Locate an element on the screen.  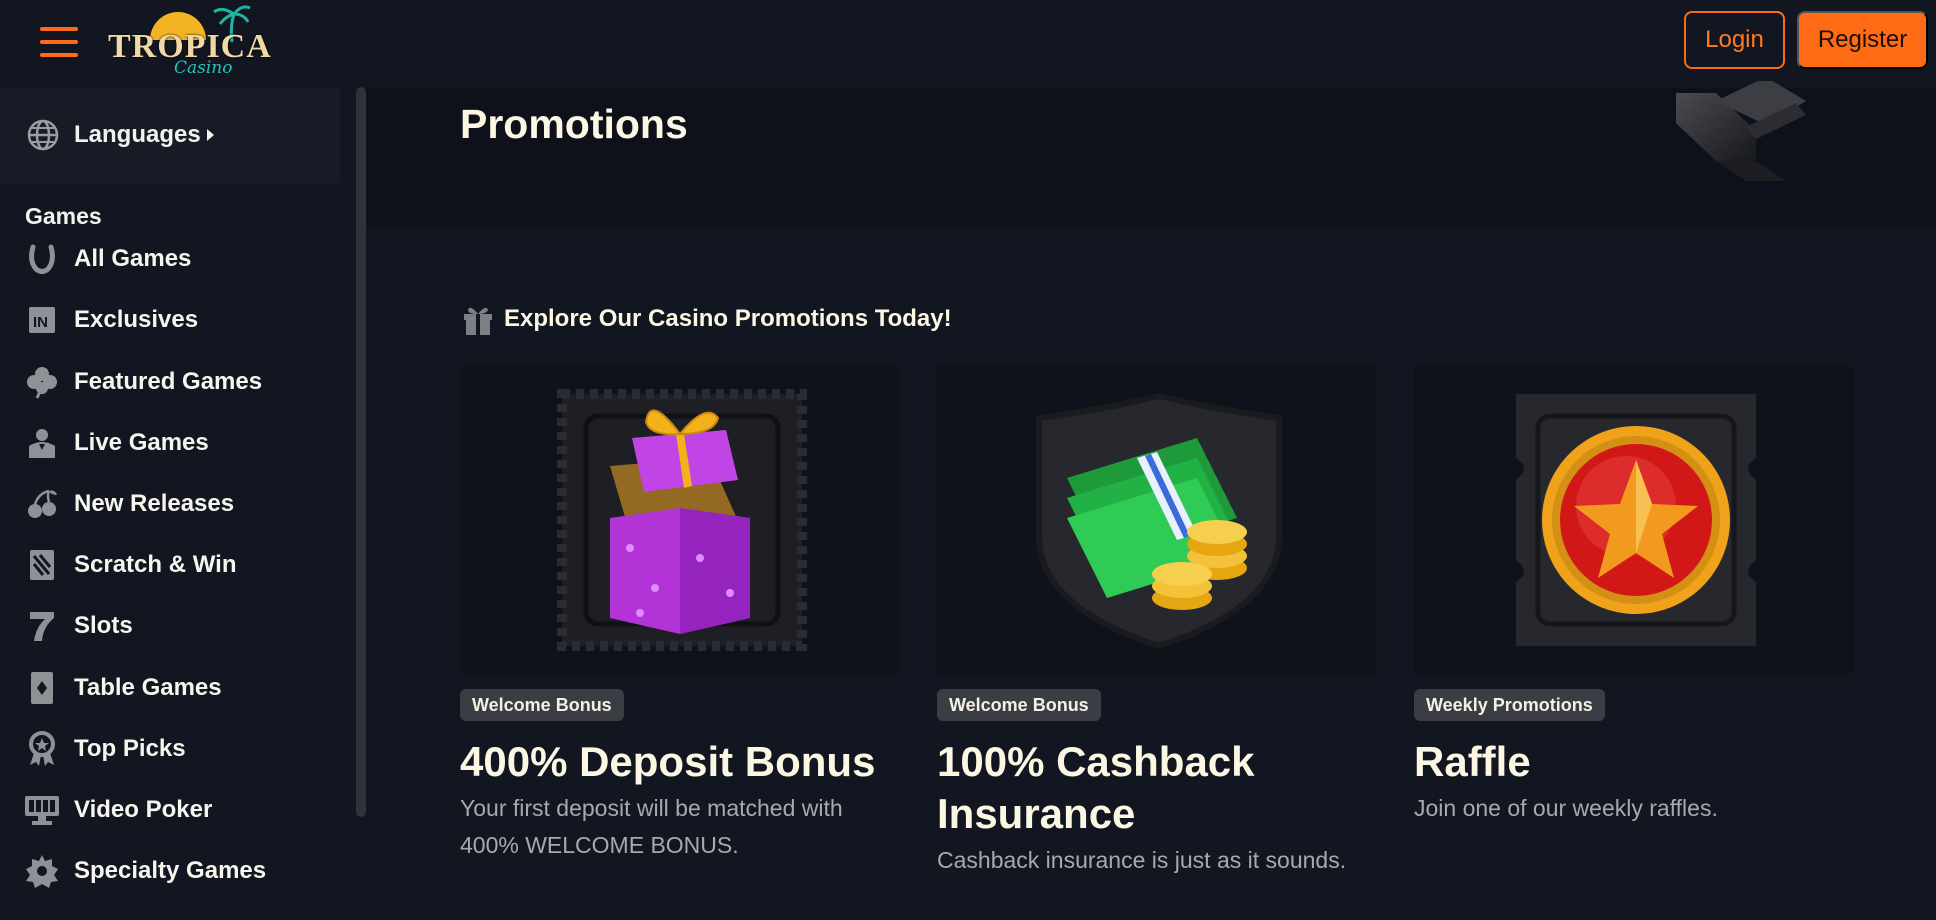
sidebar-item-slots: Slots is located at coordinates (77, 626).